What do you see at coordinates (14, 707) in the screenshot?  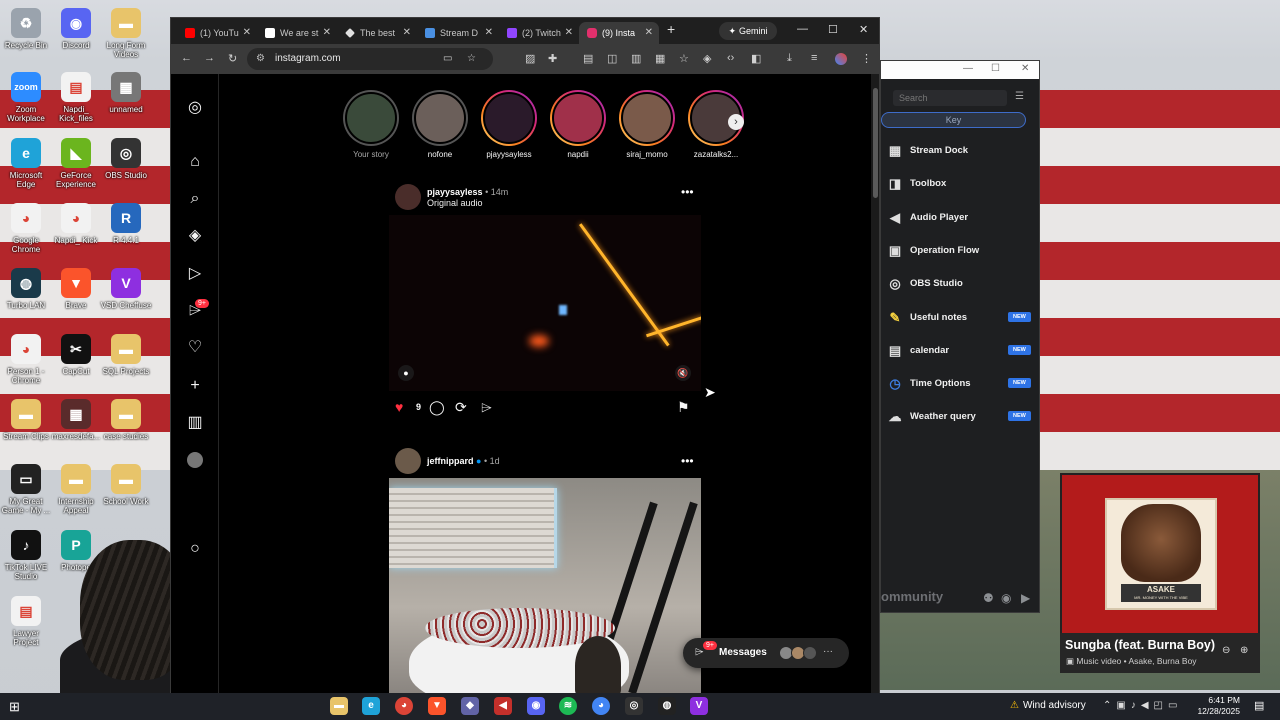 I see `windows-start-icon: ⊞` at bounding box center [14, 707].